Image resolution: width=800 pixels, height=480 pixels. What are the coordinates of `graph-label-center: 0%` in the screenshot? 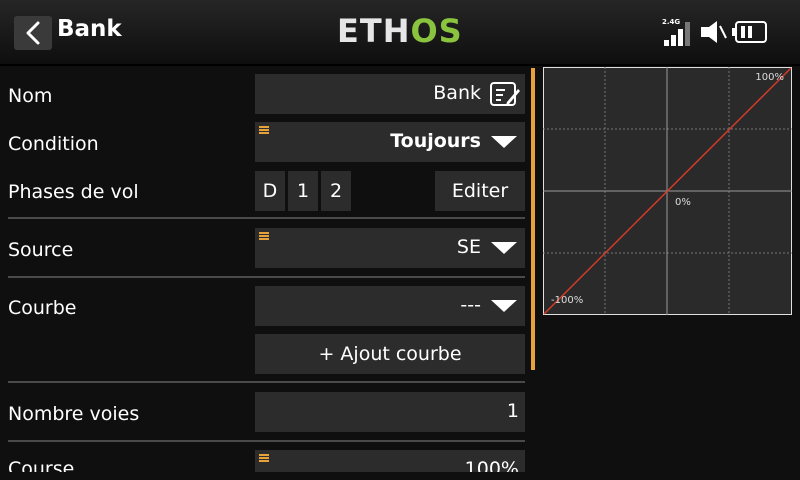 It's located at (683, 202).